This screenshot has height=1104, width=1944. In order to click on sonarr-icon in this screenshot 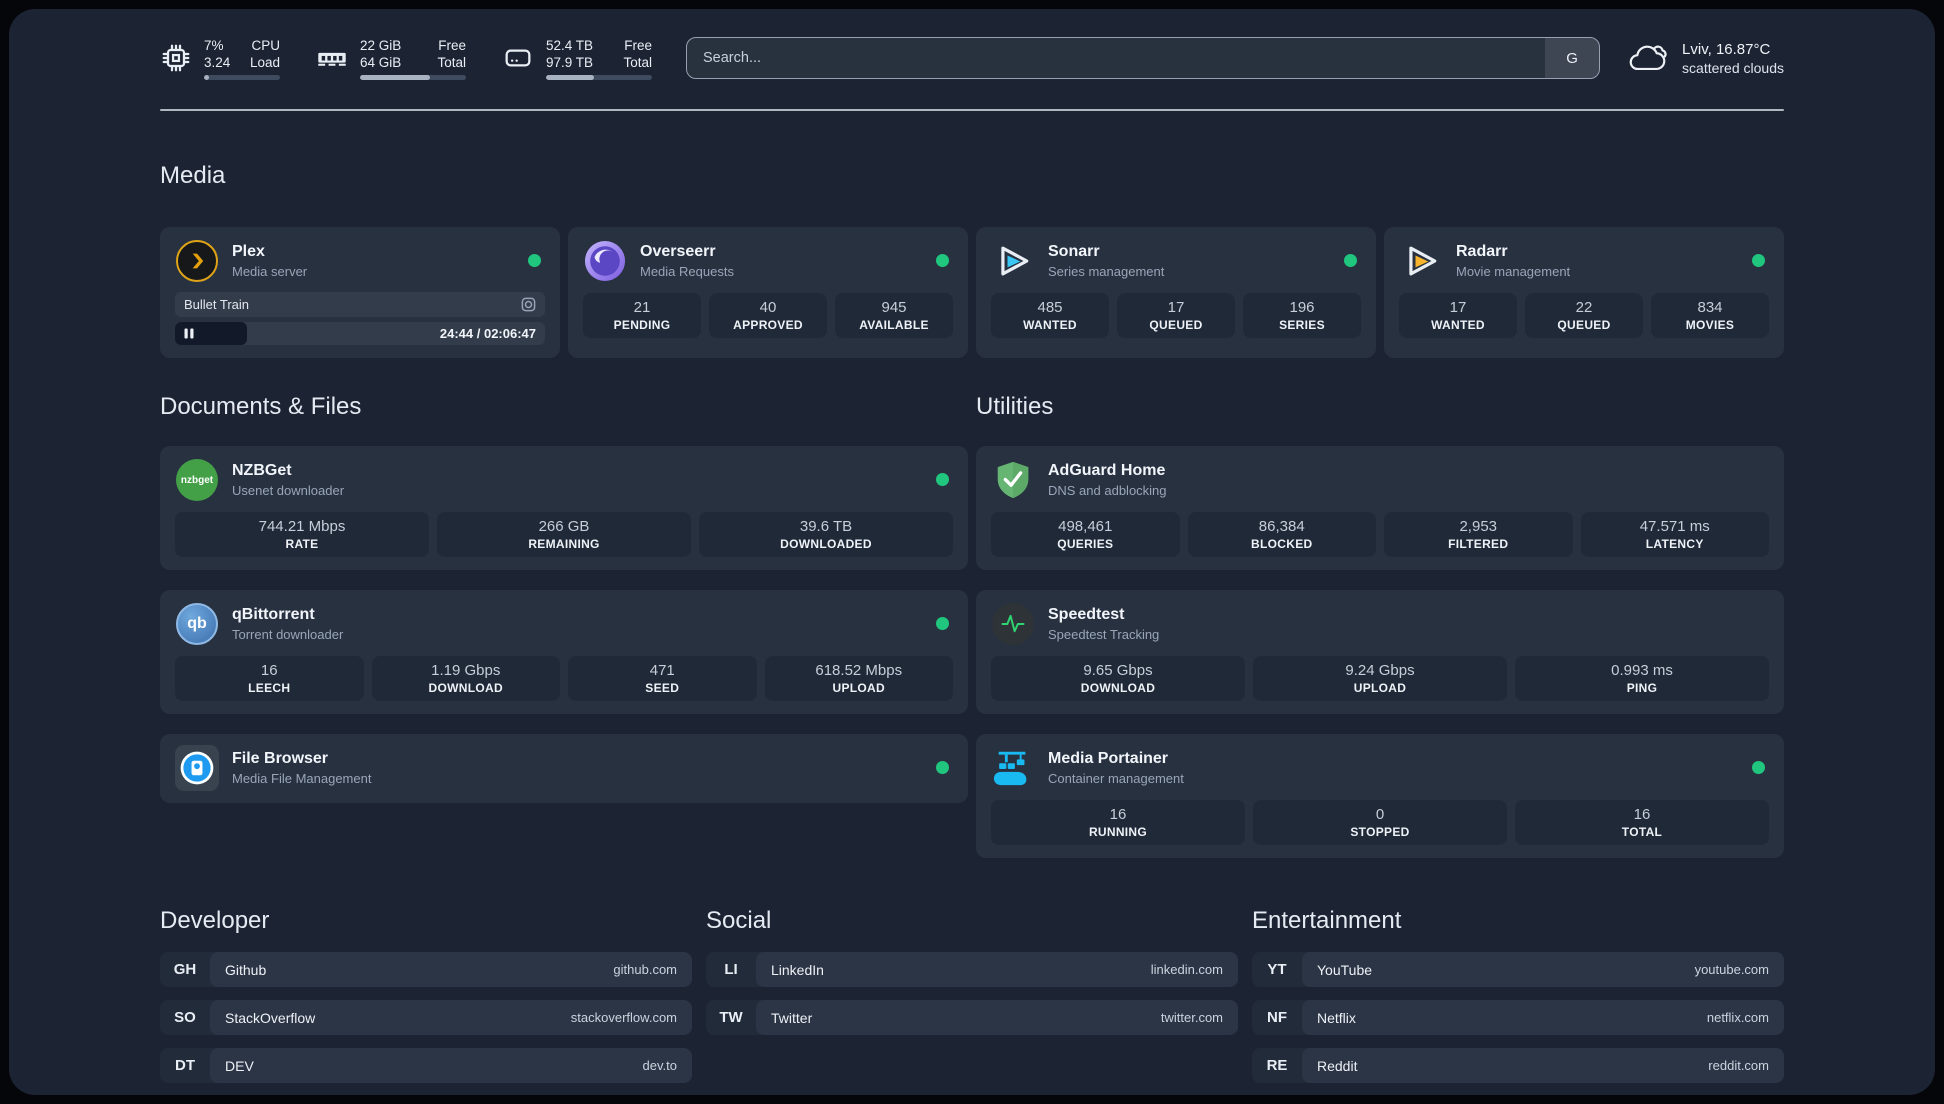, I will do `click(1013, 261)`.